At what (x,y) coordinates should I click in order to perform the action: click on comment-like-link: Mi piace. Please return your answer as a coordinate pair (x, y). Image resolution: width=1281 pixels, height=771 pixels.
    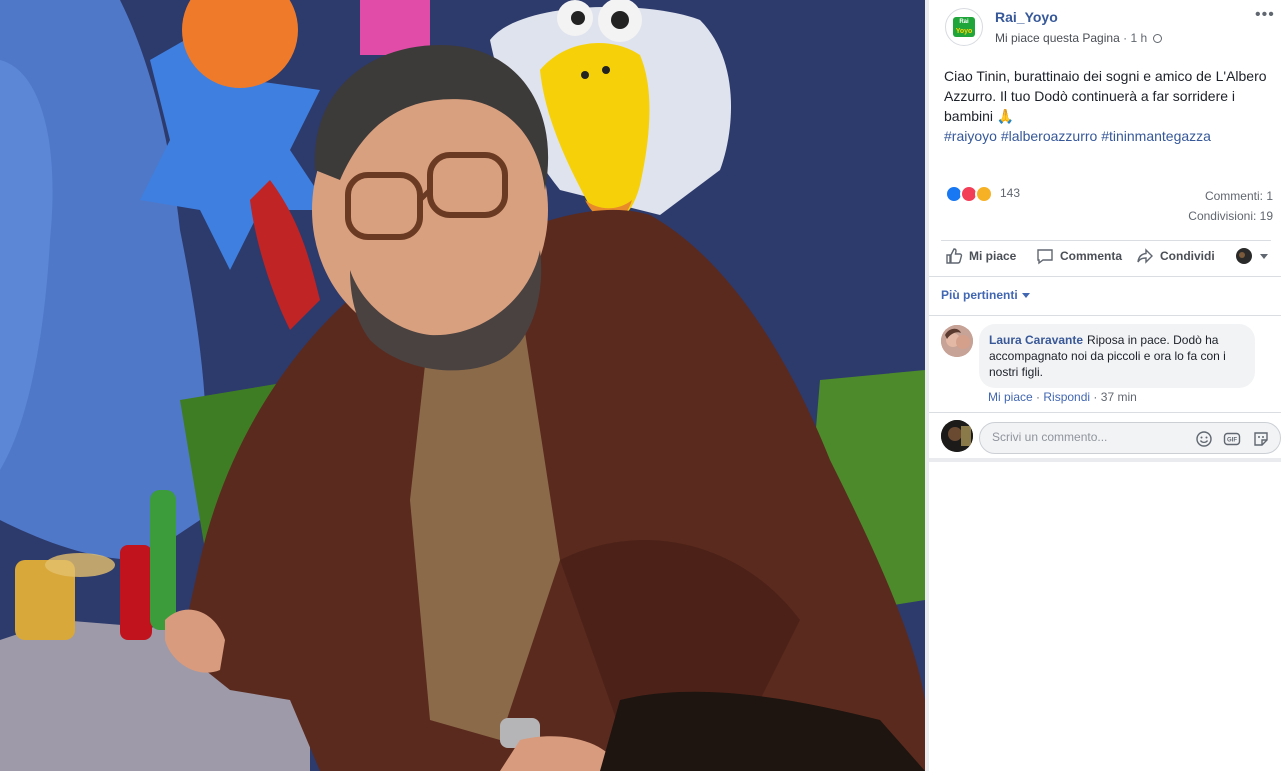
    Looking at the image, I should click on (1010, 397).